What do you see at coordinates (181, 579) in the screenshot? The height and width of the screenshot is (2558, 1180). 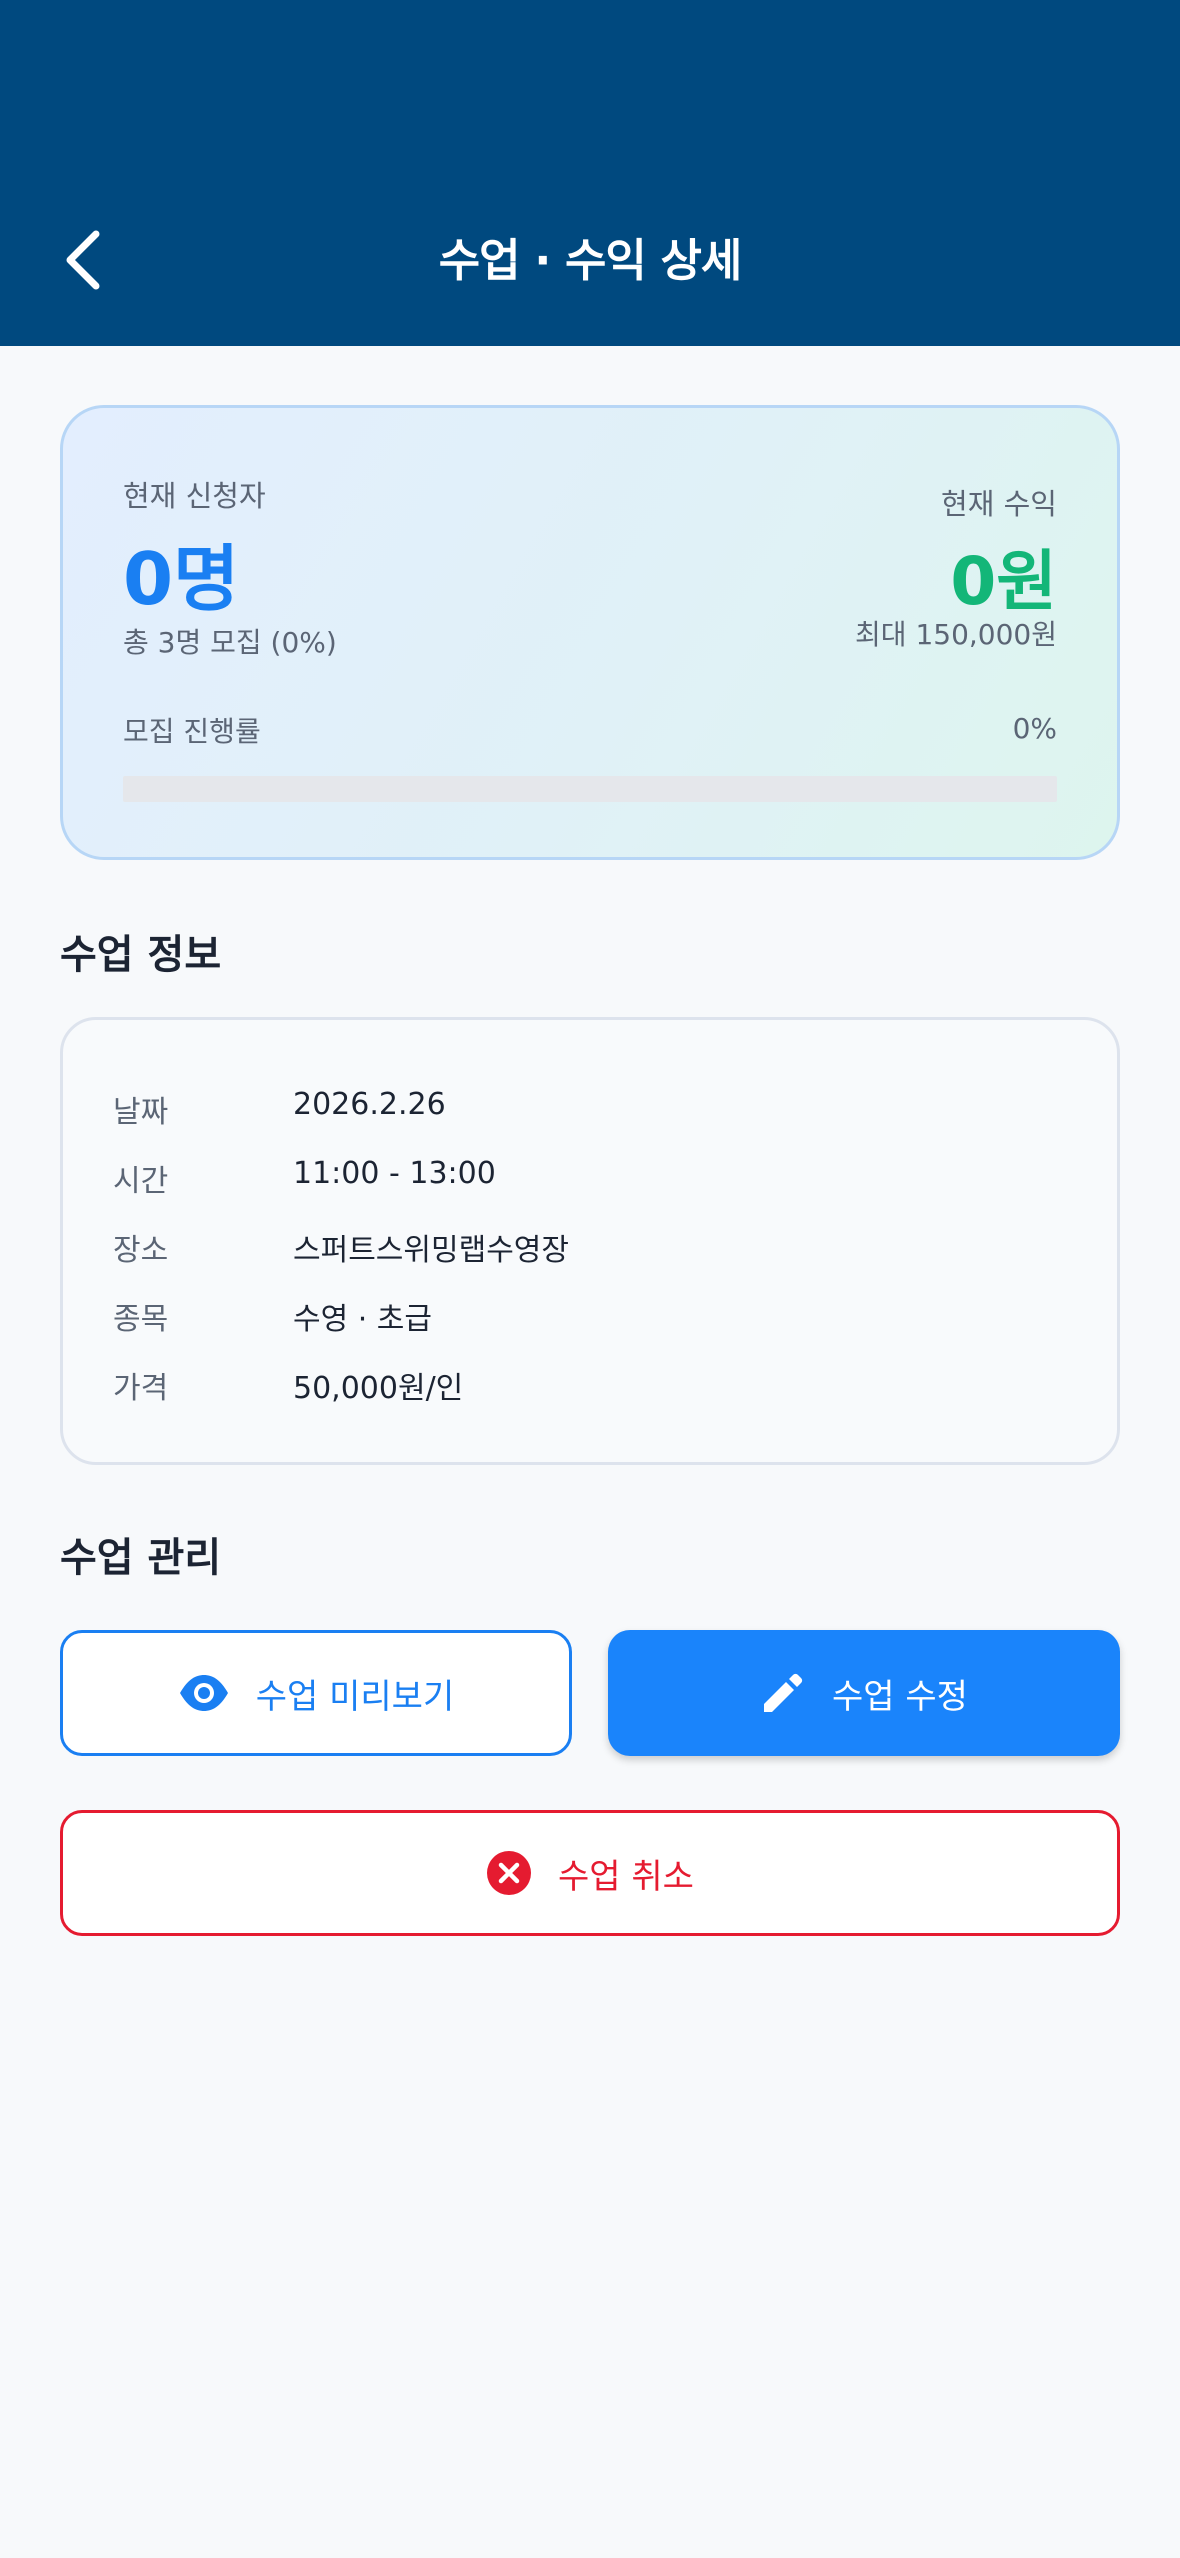 I see `applicants-count: 0명` at bounding box center [181, 579].